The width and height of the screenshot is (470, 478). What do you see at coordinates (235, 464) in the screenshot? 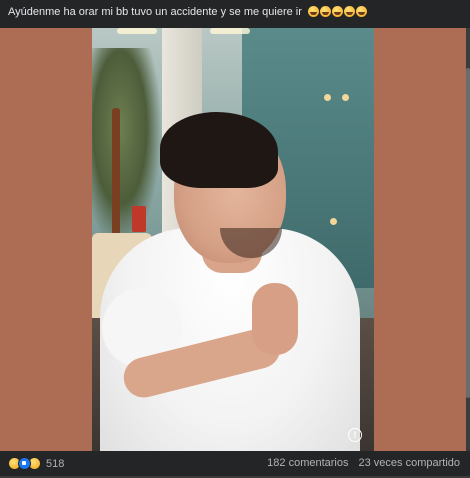
I see `post-footer: 518 182 comentarios 23 veces compartido` at bounding box center [235, 464].